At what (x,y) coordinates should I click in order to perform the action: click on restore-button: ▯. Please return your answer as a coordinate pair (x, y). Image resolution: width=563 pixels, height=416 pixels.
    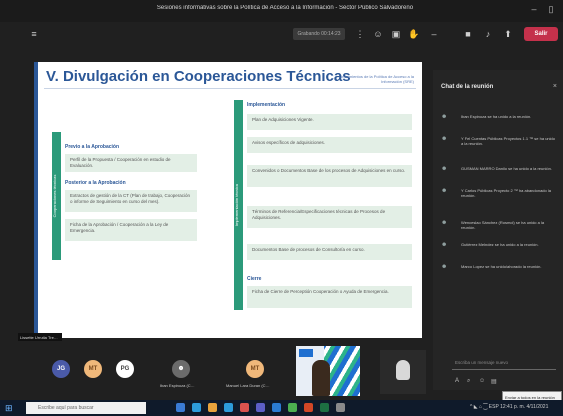
    Looking at the image, I should click on (551, 9).